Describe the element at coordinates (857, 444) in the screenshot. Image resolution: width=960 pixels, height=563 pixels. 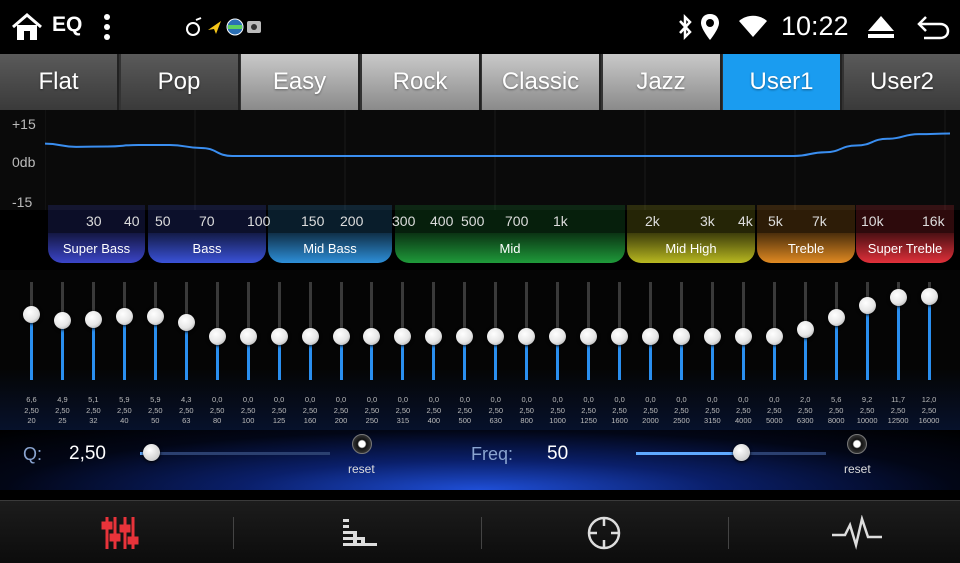
I see `freq-reset-button` at that location.